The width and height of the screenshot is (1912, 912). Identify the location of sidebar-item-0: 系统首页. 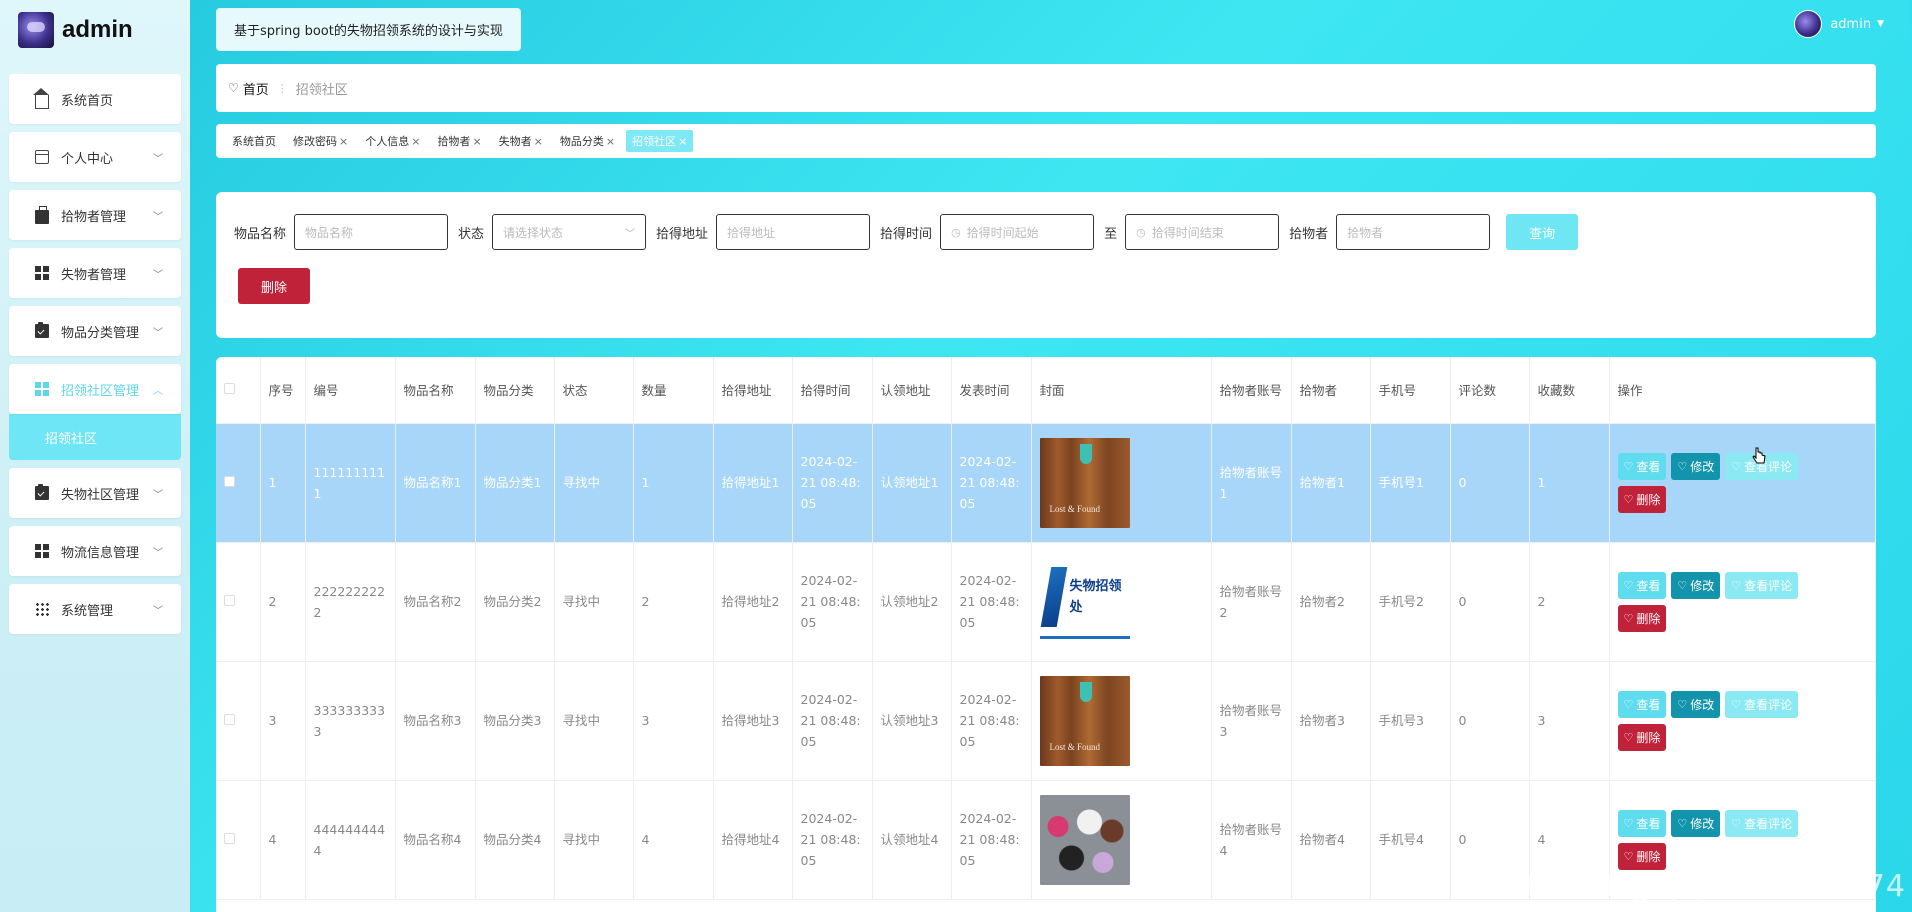
(95, 99).